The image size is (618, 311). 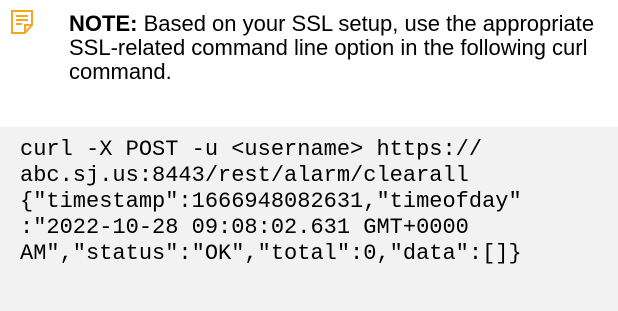 I want to click on note-icon, so click(x=22, y=22).